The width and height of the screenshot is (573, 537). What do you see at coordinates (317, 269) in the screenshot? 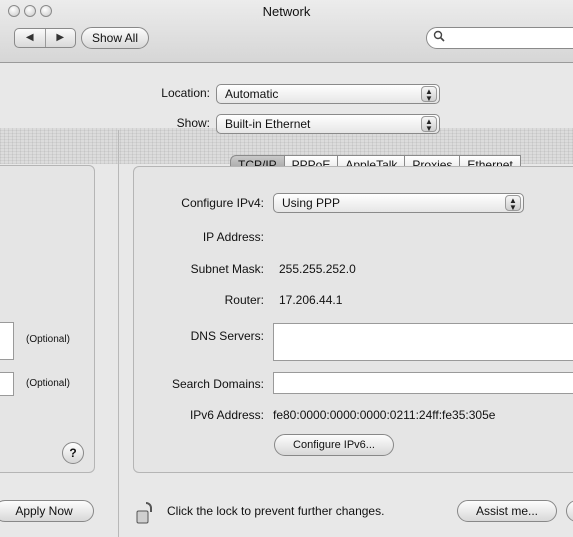
I see `subnet-mask-value: 255.255.252.0` at bounding box center [317, 269].